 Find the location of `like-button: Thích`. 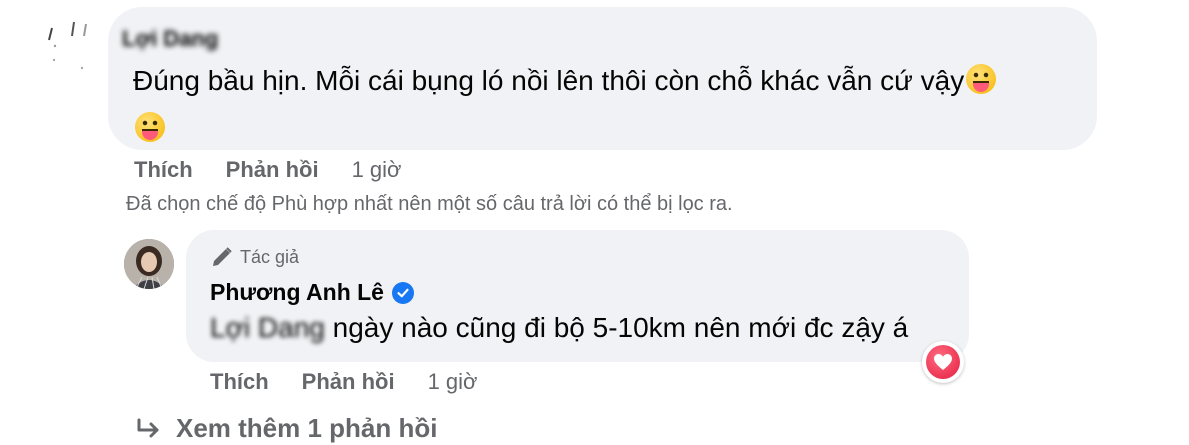

like-button: Thích is located at coordinates (163, 170).